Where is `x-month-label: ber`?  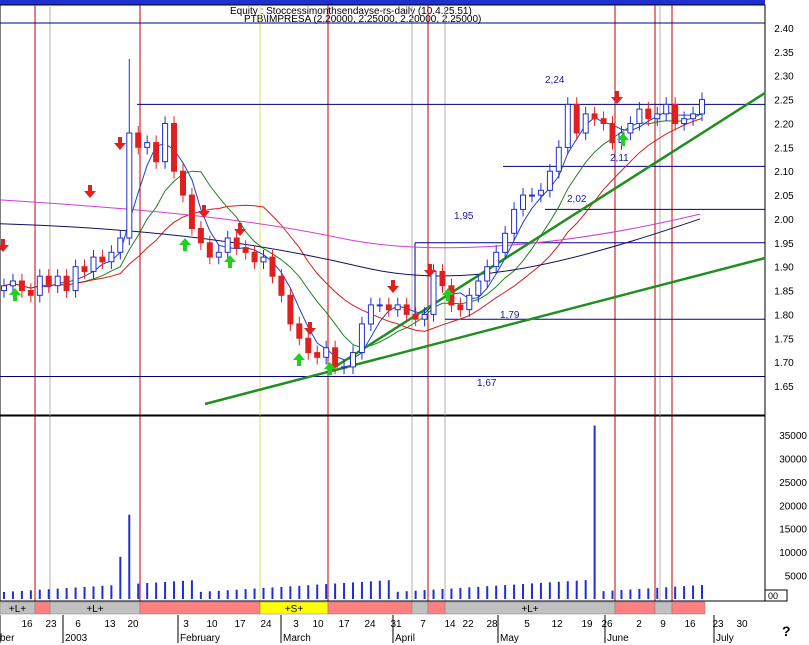
x-month-label: ber is located at coordinates (7, 638).